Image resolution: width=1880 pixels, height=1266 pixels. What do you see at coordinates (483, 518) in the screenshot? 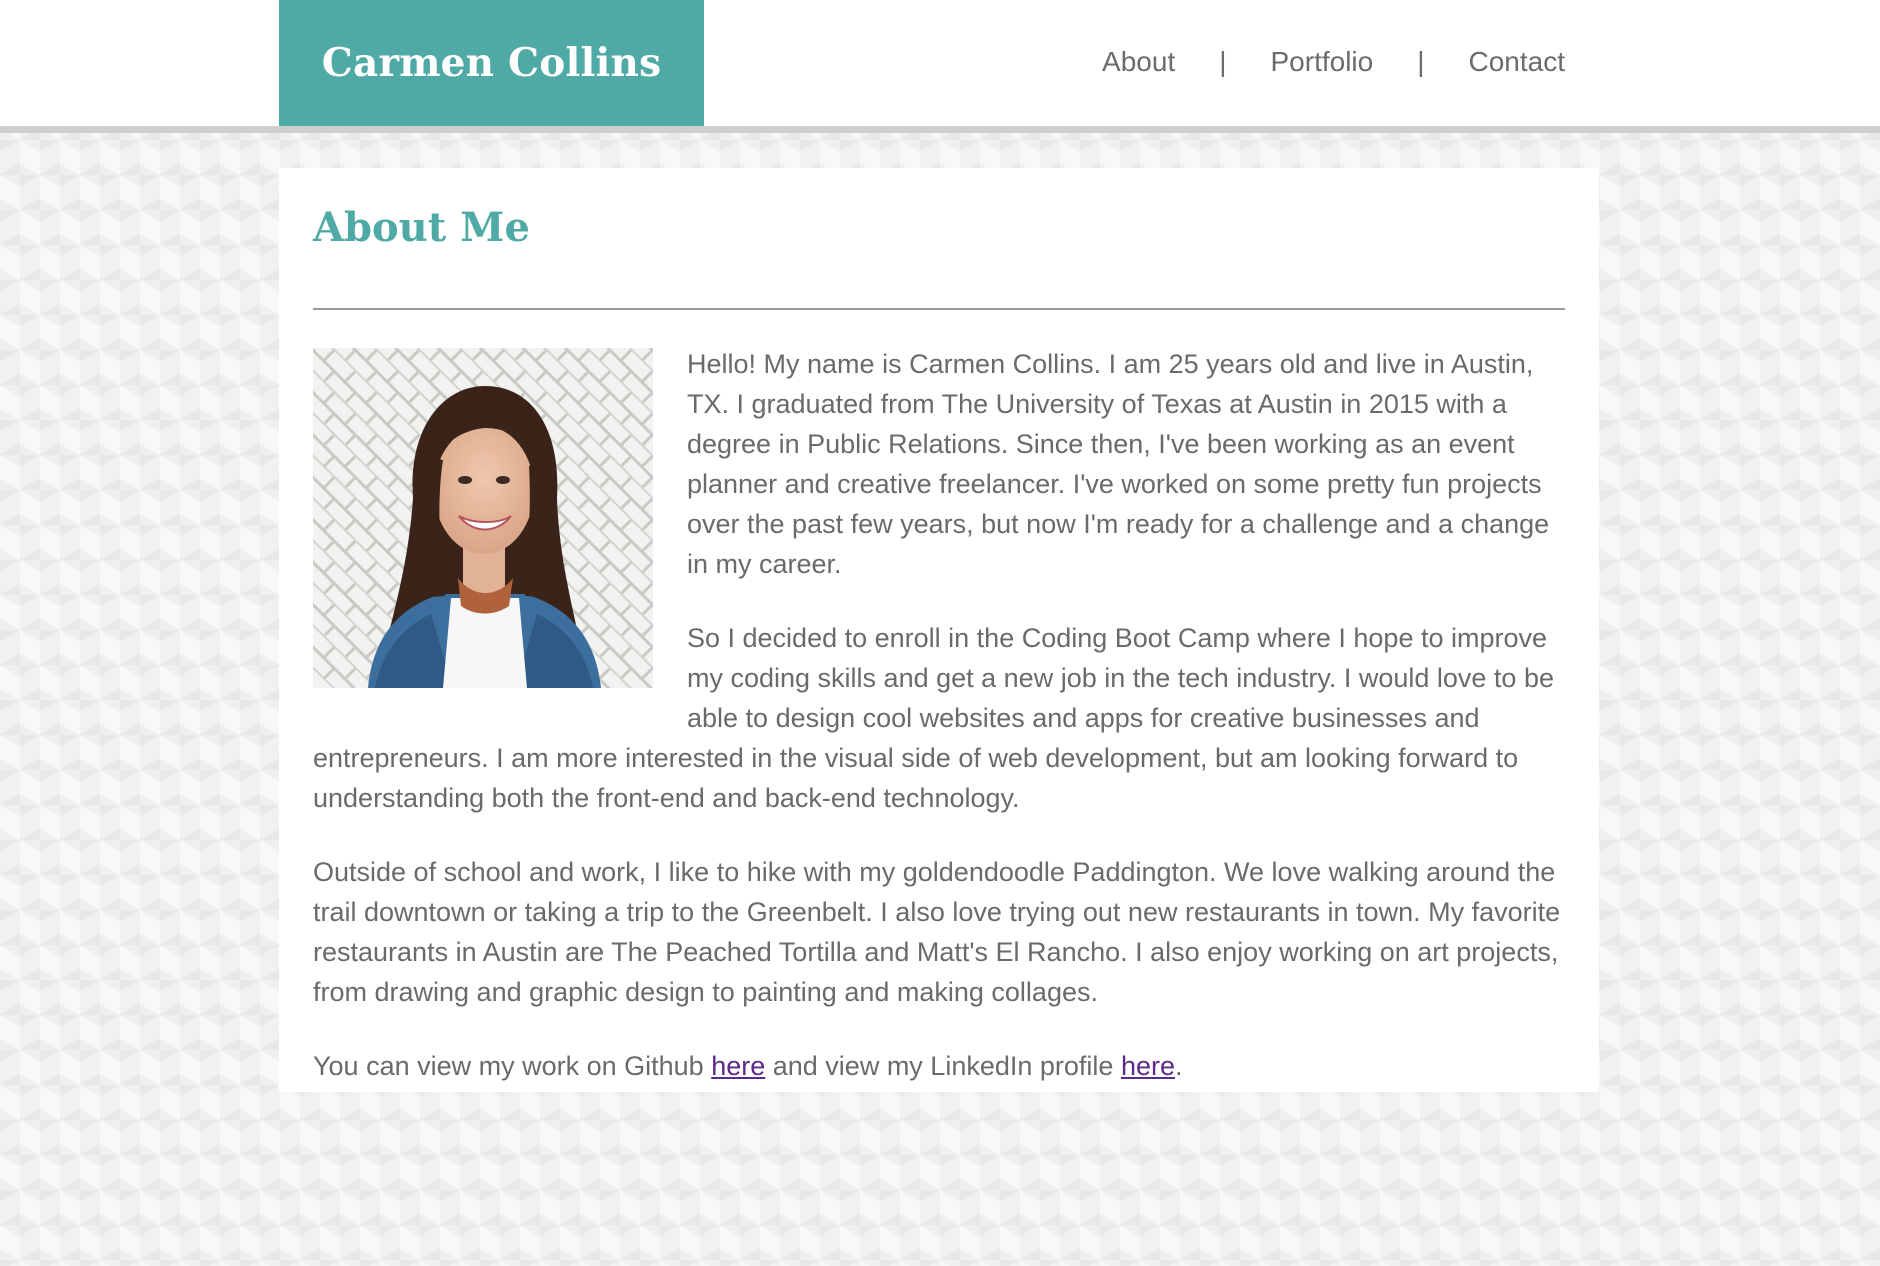
I see `profile-photo` at bounding box center [483, 518].